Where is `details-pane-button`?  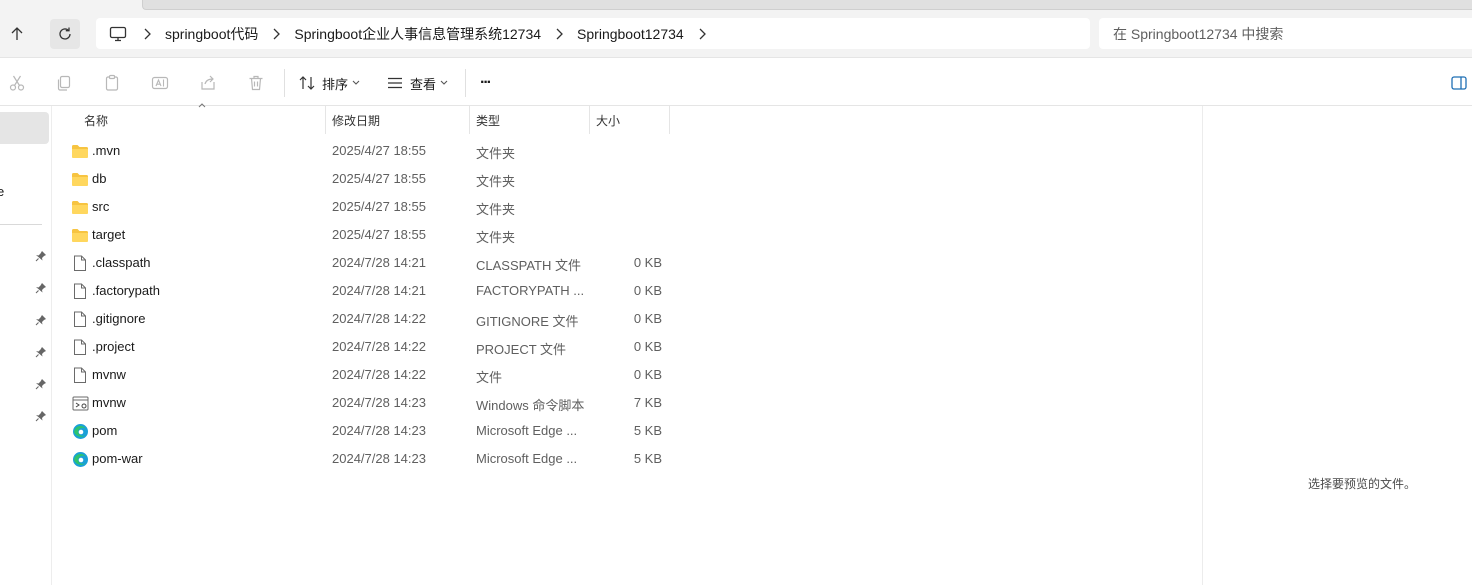
details-pane-button is located at coordinates (1459, 83).